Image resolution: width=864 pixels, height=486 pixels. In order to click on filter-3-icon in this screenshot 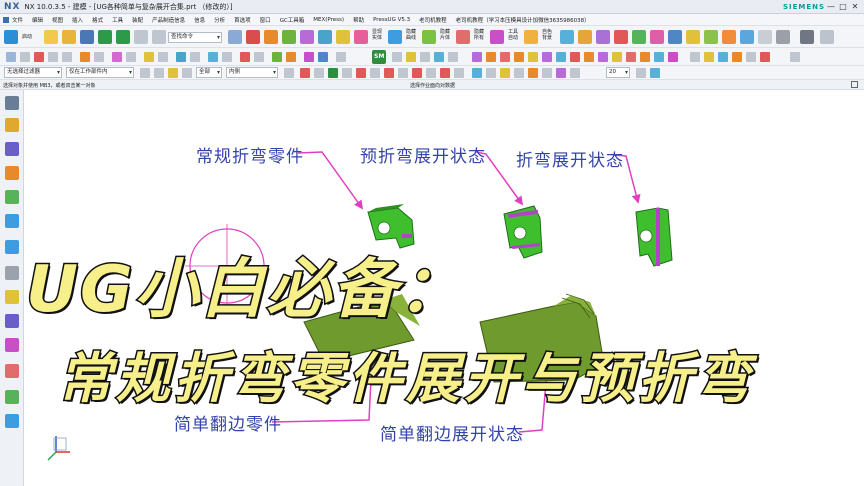, I will do `click(173, 73)`.